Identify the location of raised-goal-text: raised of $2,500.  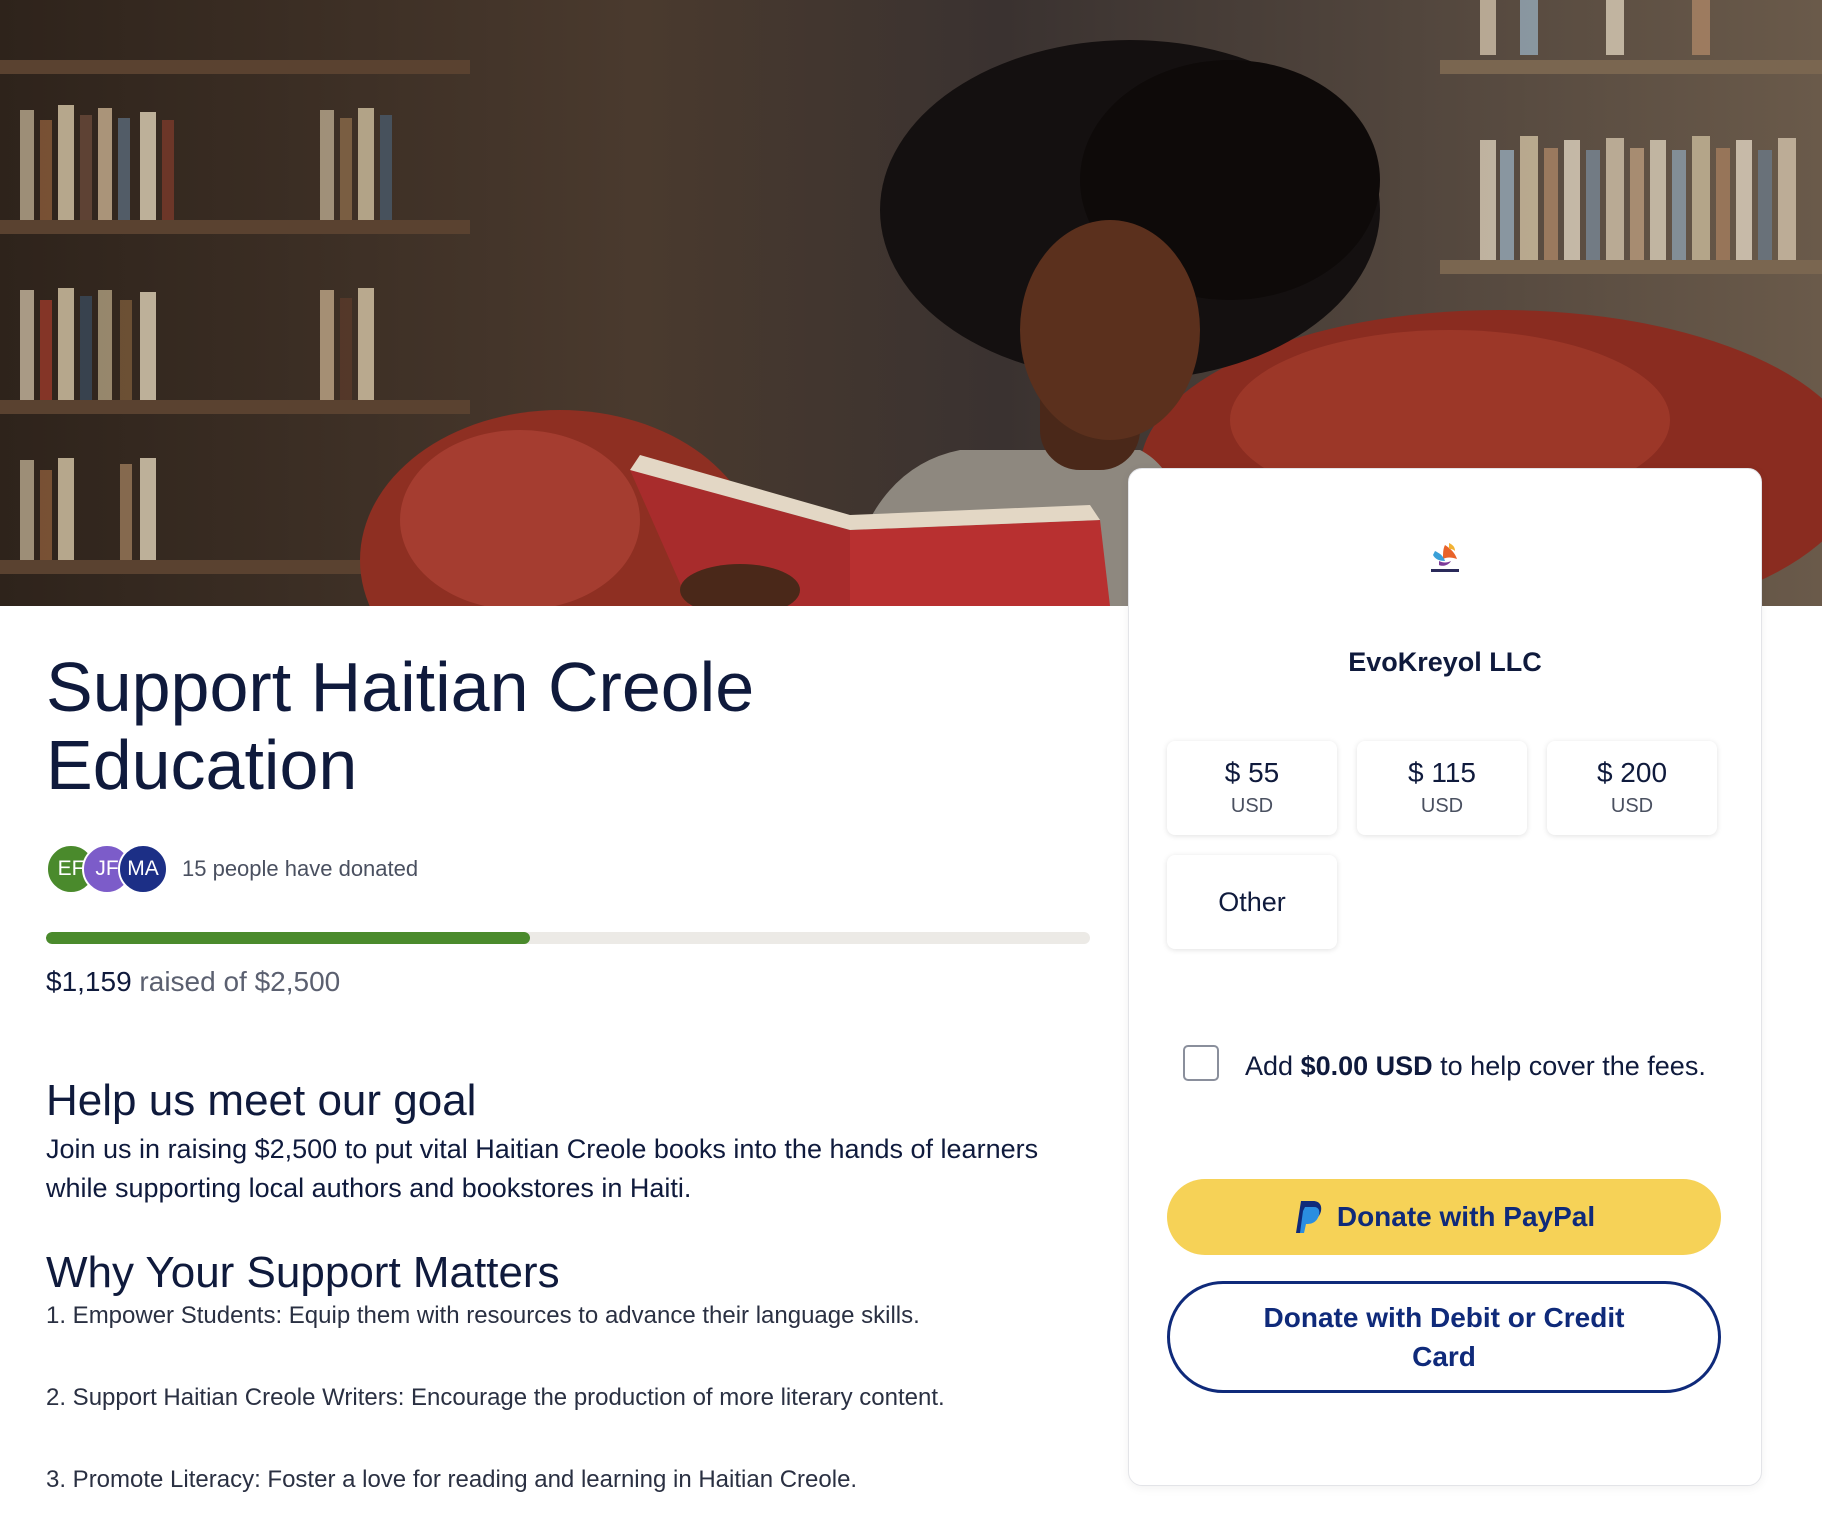
(240, 981).